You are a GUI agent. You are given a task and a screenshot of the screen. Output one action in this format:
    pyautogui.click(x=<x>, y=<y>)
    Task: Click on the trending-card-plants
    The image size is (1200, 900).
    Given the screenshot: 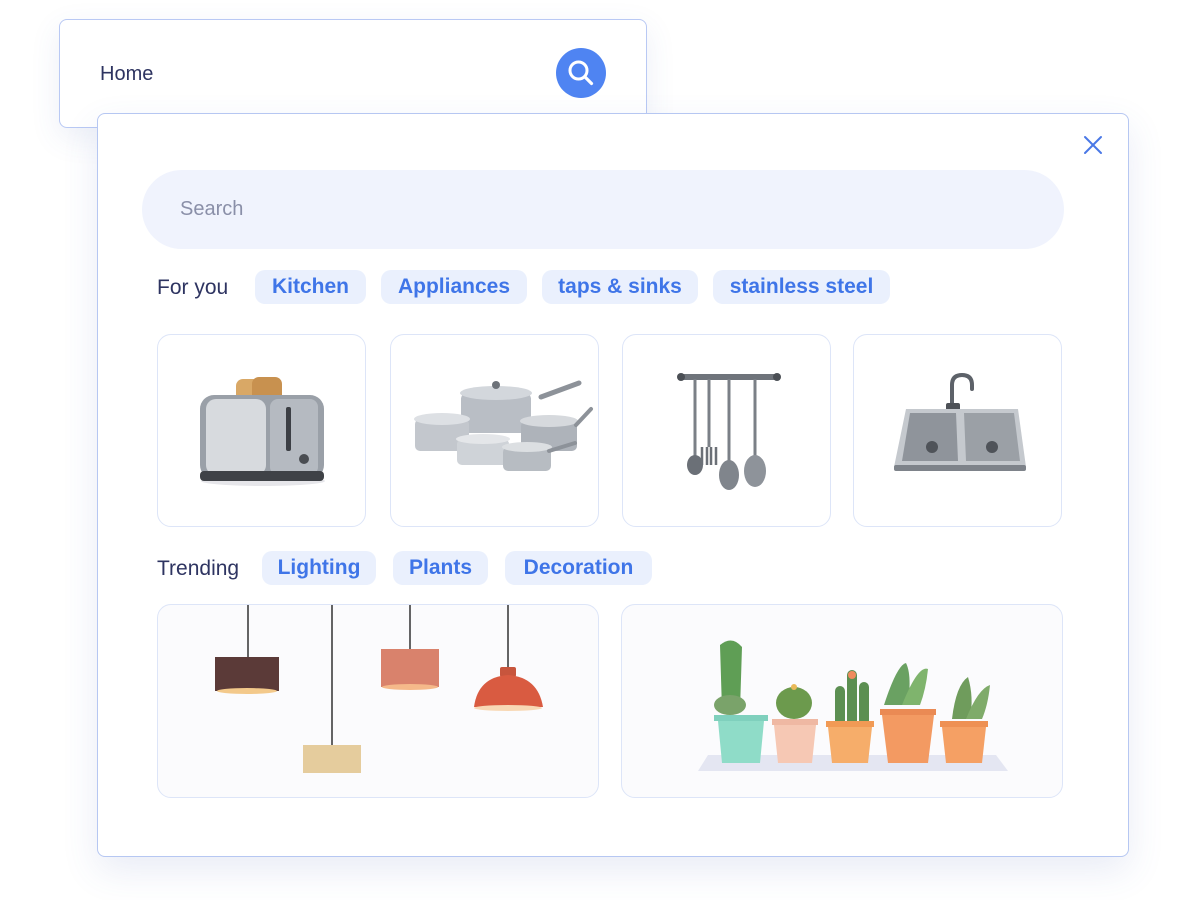 What is the action you would take?
    pyautogui.click(x=842, y=701)
    